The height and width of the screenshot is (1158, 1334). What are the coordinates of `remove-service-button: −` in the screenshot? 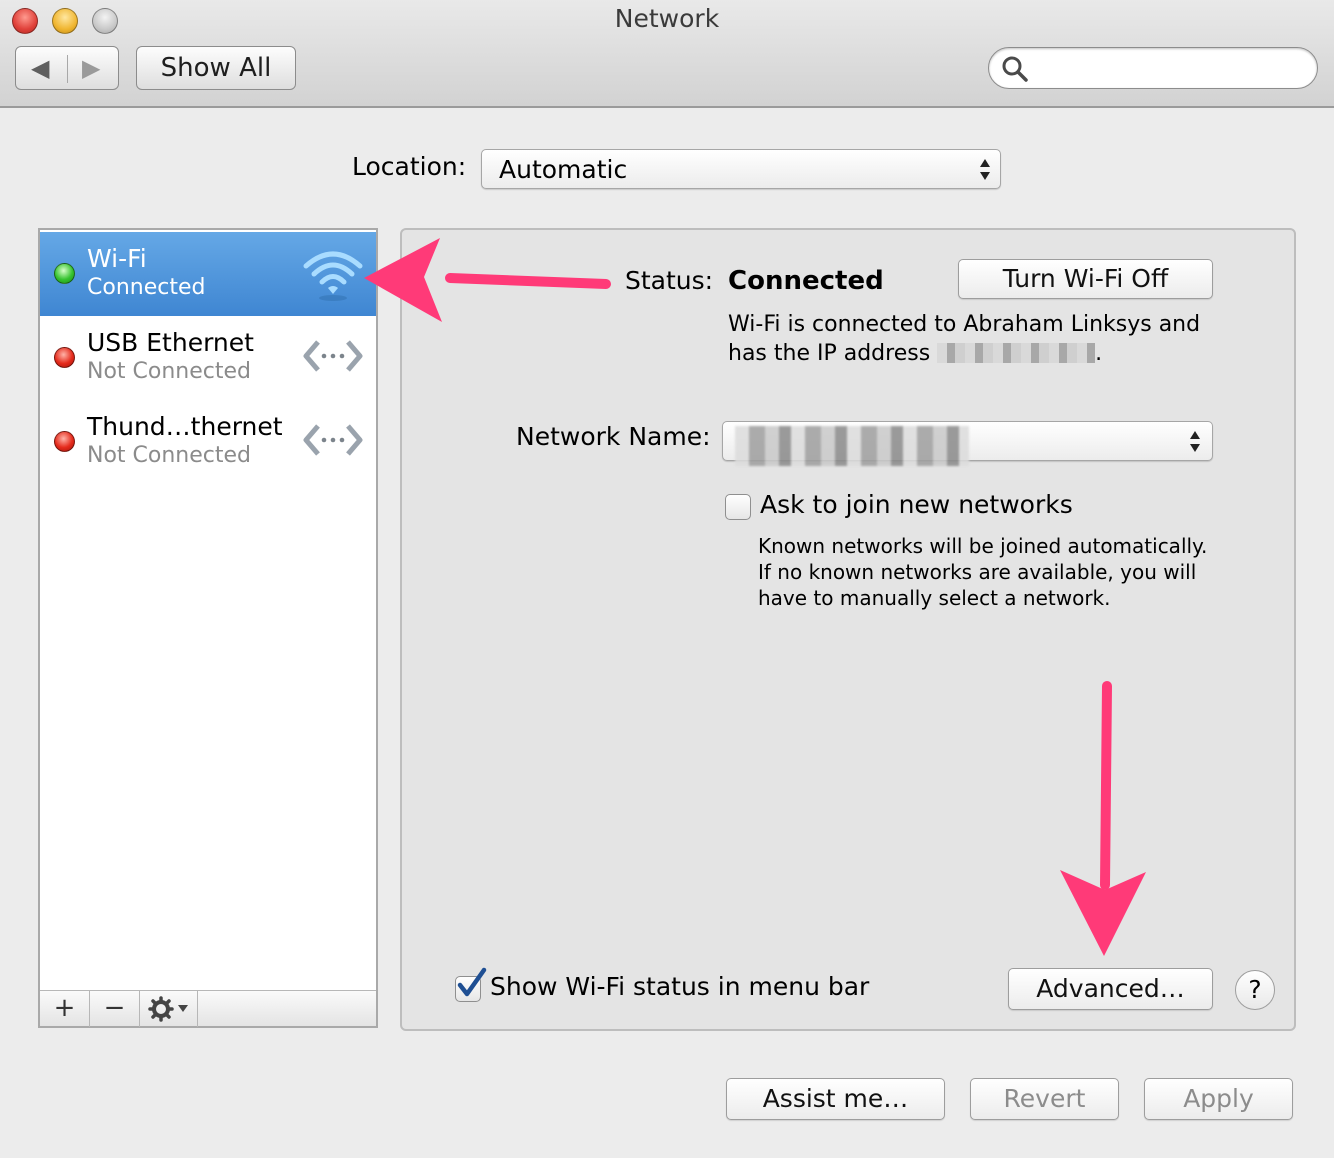 It's located at (115, 1009).